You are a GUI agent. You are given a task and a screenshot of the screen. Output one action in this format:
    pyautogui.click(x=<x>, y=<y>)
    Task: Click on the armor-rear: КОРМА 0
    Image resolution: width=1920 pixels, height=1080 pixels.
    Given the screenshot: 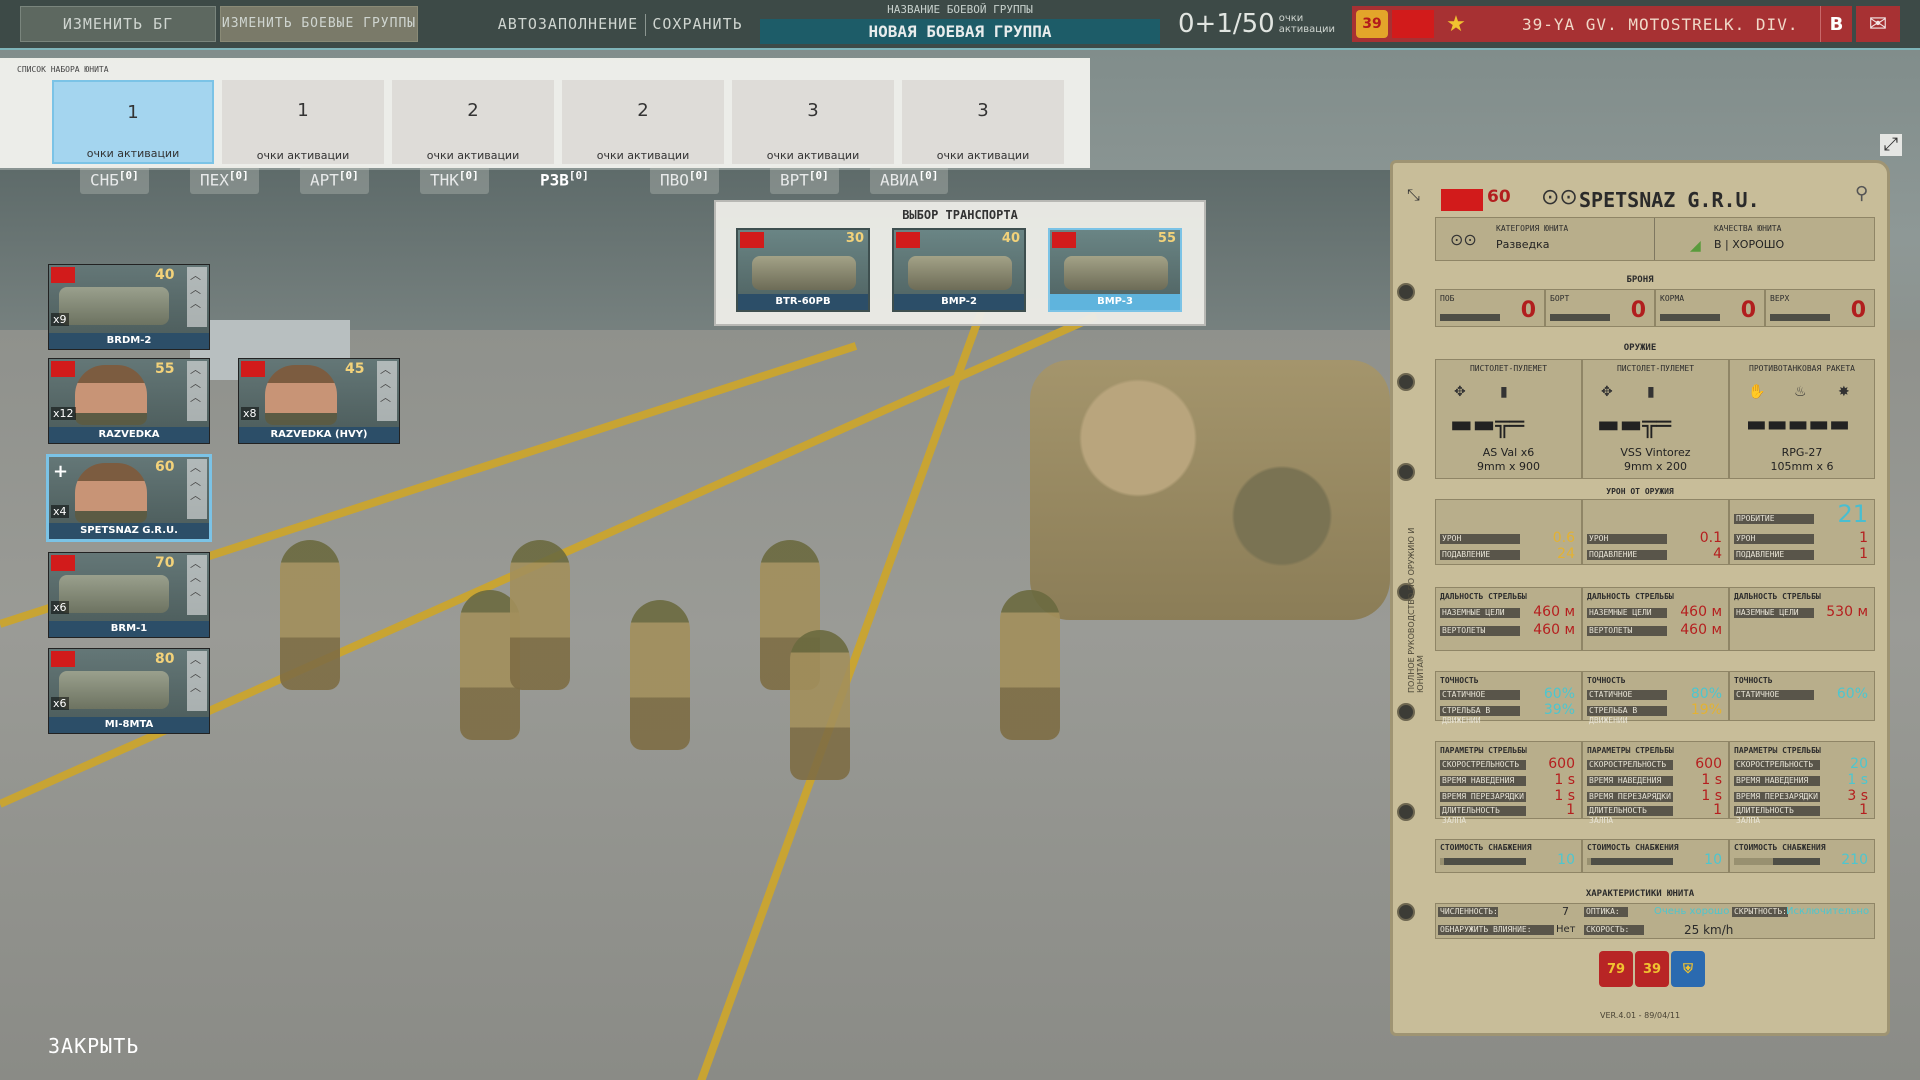 What is the action you would take?
    pyautogui.click(x=1710, y=308)
    